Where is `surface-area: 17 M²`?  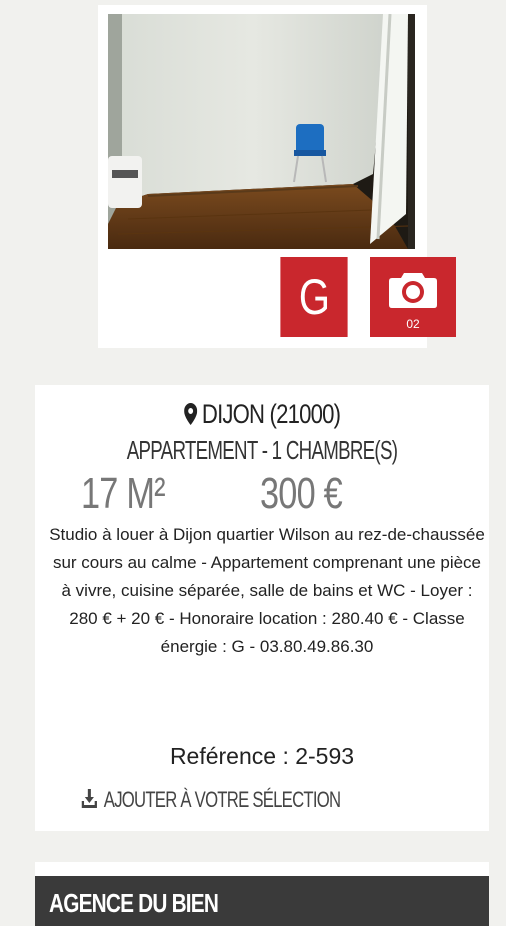
surface-area: 17 M² is located at coordinates (123, 493).